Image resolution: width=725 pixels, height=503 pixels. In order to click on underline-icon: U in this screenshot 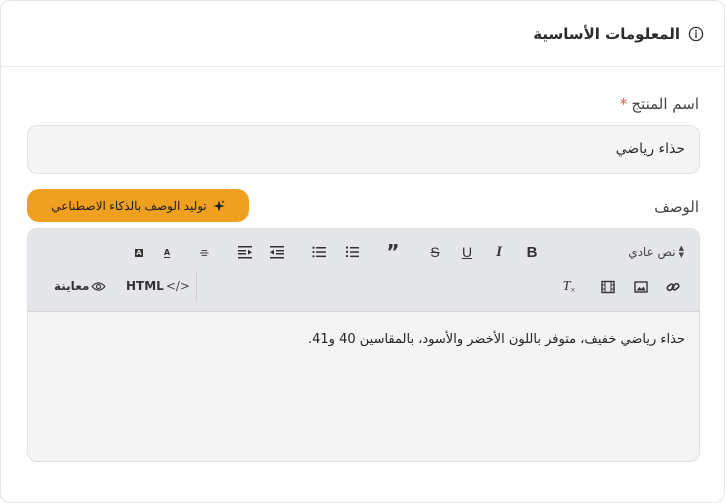, I will do `click(467, 252)`.